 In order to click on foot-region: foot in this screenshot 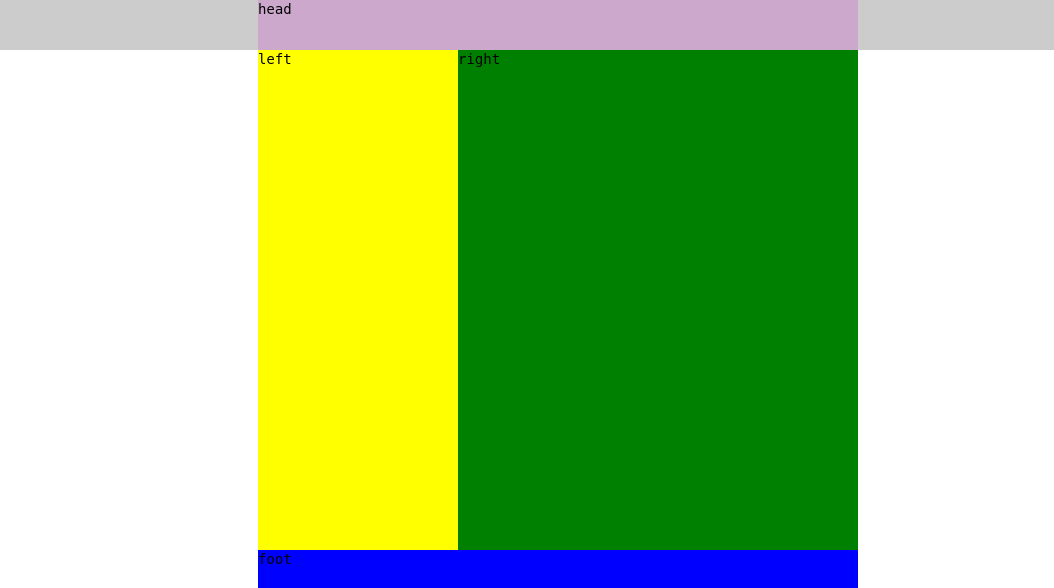, I will do `click(558, 569)`.